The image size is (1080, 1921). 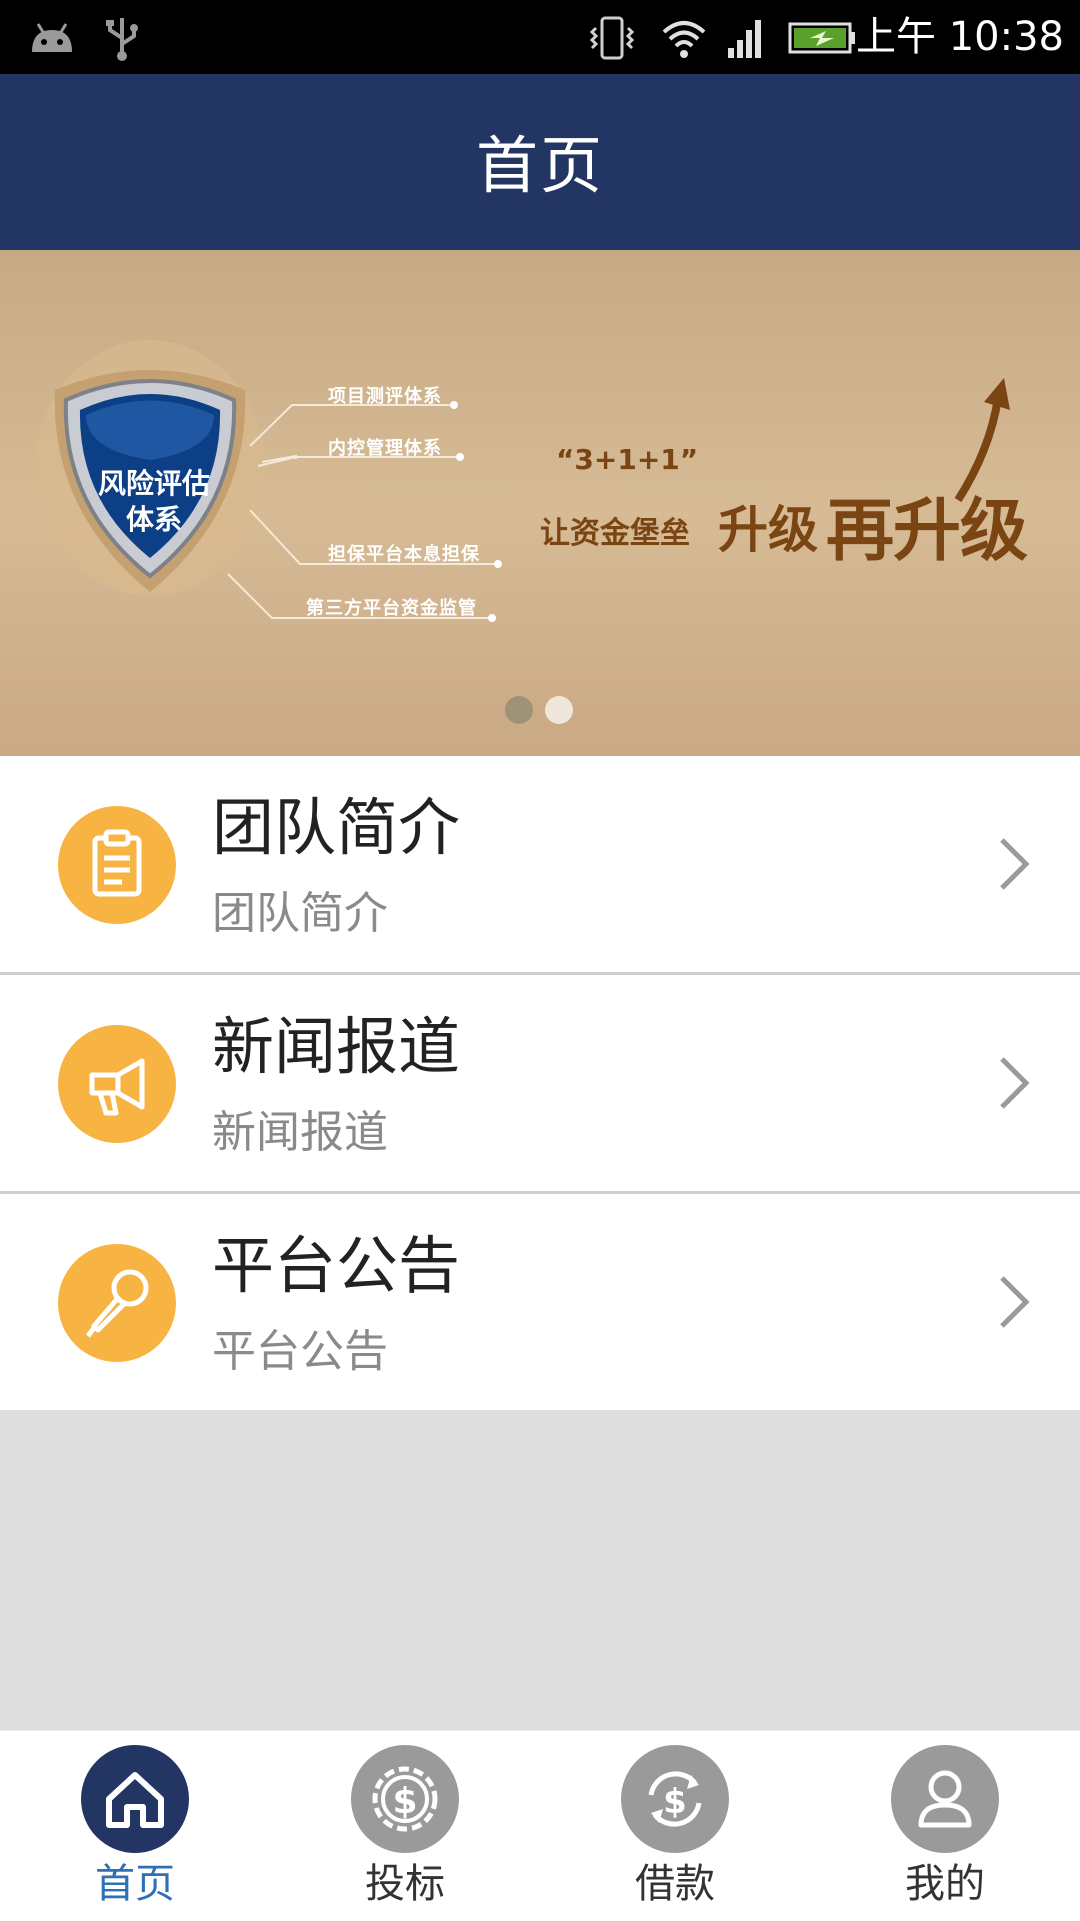 I want to click on shield-label-text: 风险评估 体系, so click(x=153, y=501).